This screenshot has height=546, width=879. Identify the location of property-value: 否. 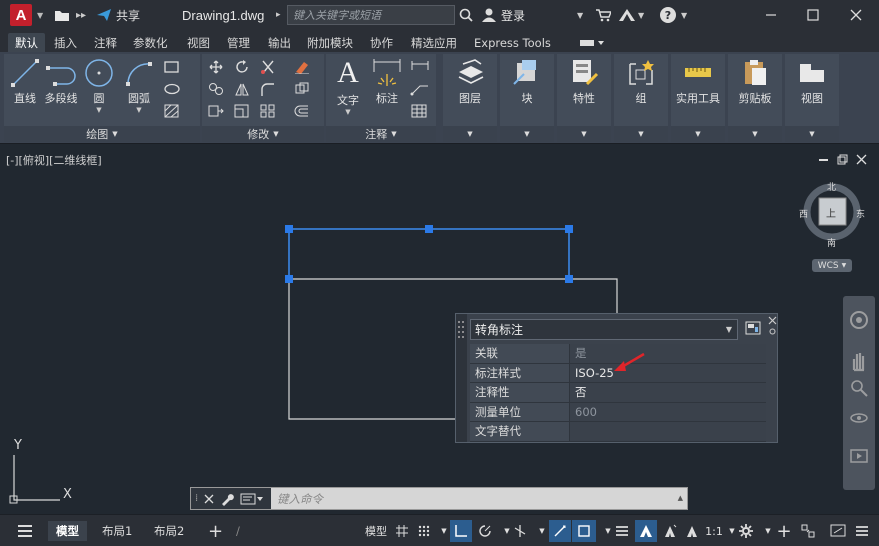
(668, 392).